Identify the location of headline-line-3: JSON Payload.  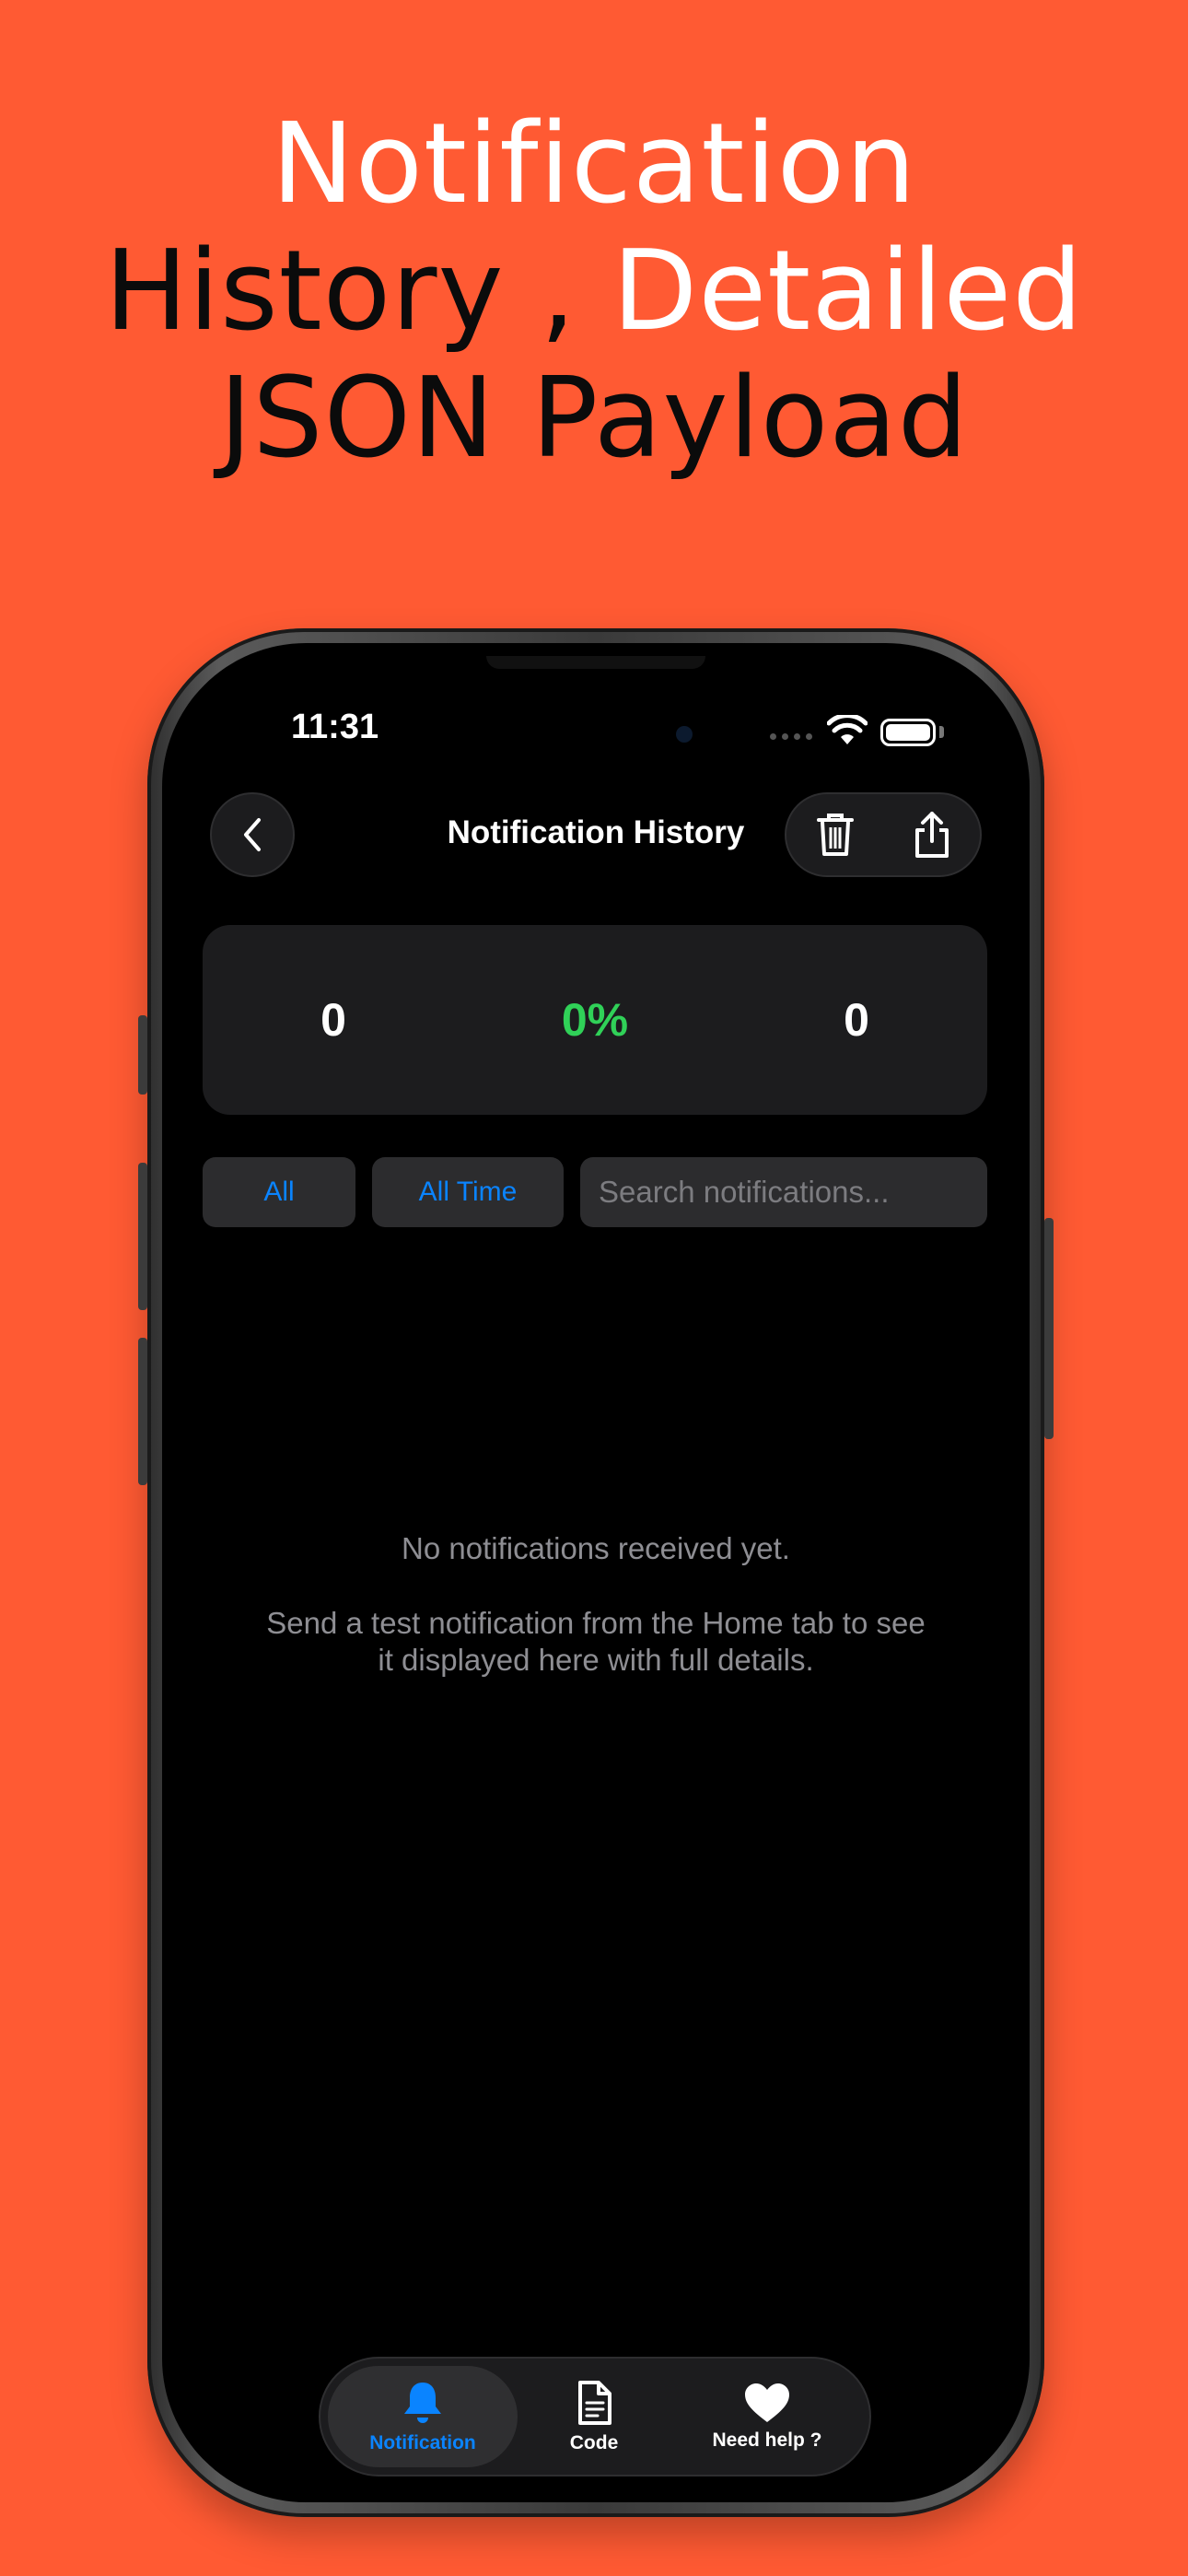
(594, 419).